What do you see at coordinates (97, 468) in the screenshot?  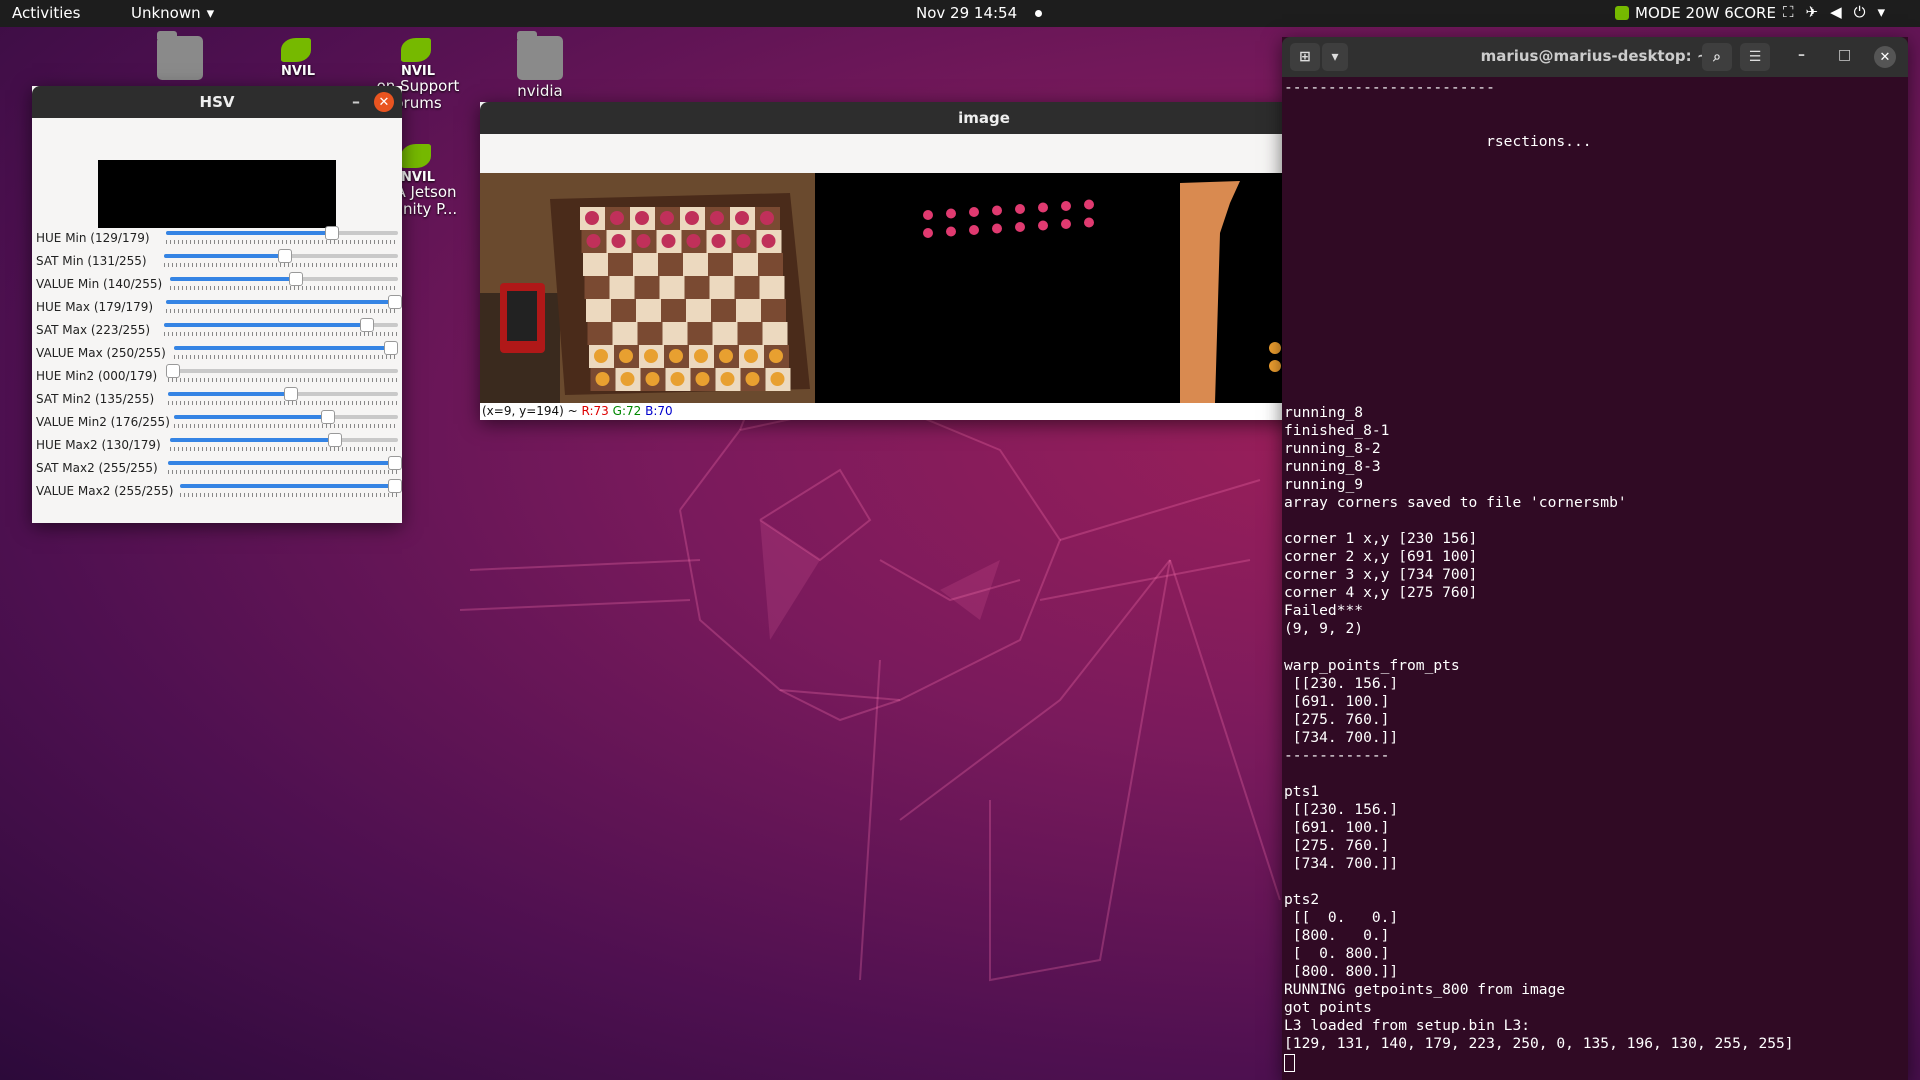 I see `slider-label: SAT Max2 (255/255)` at bounding box center [97, 468].